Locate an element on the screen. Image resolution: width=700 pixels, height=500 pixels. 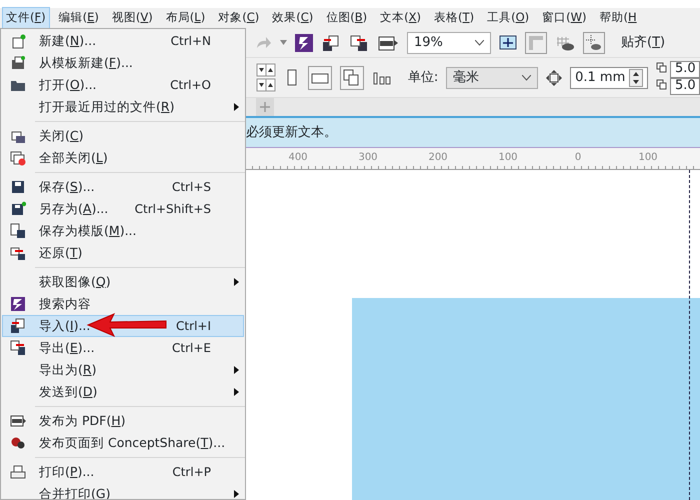
ruler-label: 0 is located at coordinates (578, 158).